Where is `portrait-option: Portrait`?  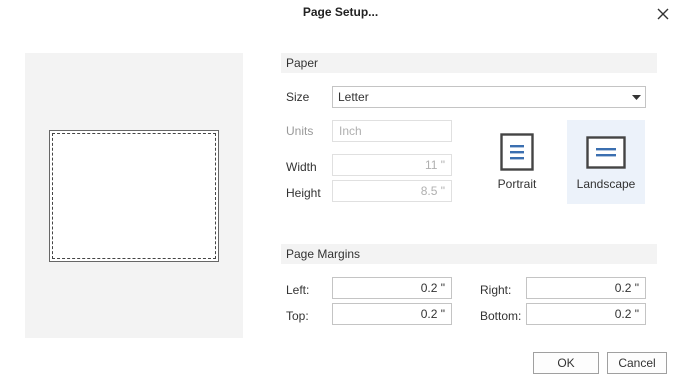
portrait-option: Portrait is located at coordinates (517, 162).